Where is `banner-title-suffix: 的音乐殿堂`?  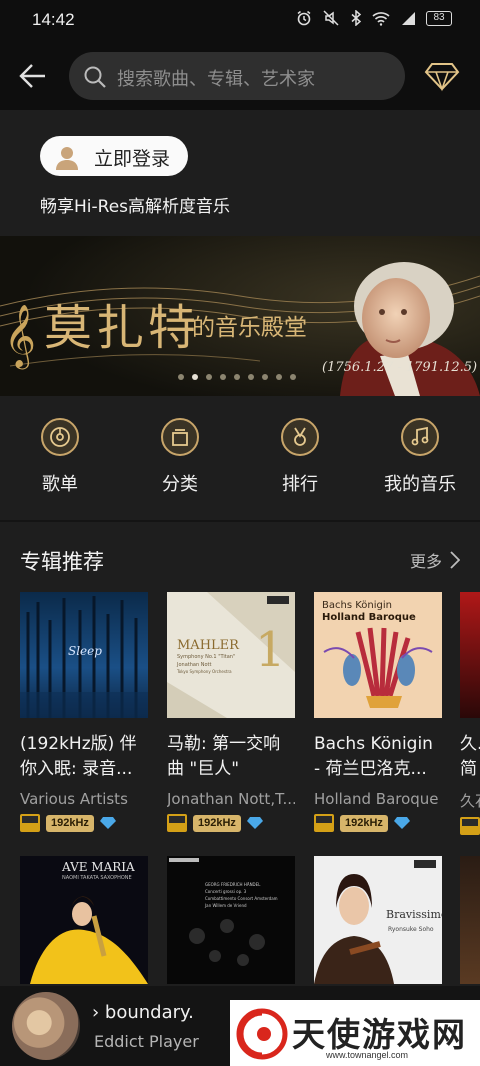
banner-title-suffix: 的音乐殿堂 is located at coordinates (249, 328).